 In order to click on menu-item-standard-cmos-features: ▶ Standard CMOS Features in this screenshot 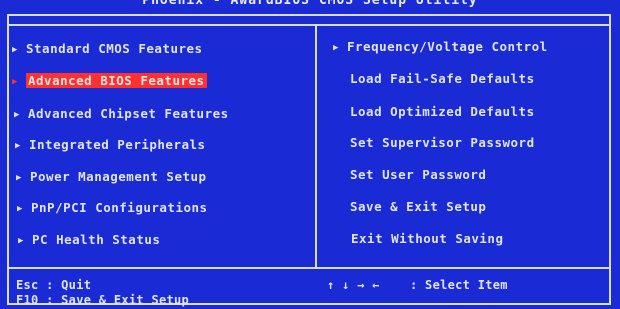, I will do `click(107, 49)`.